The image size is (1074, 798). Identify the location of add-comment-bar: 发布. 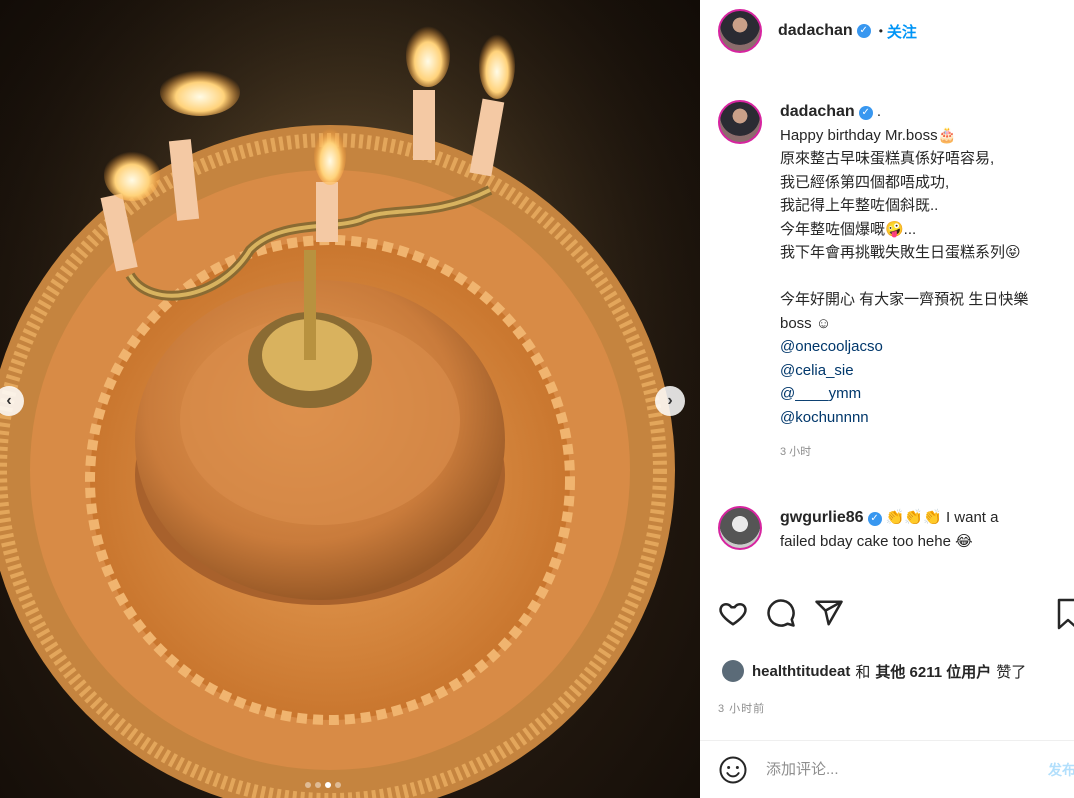
(887, 769).